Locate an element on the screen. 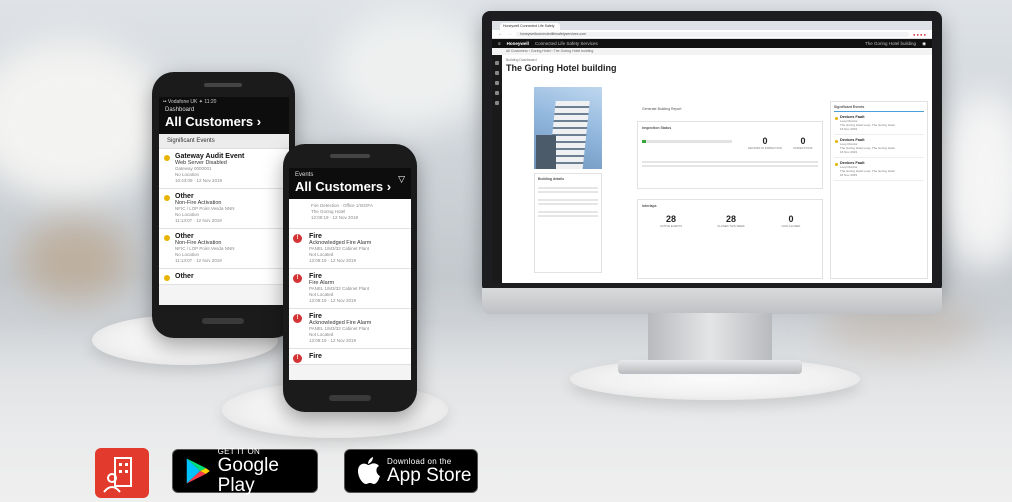 The height and width of the screenshot is (502, 1012). event-item: ! Fire is located at coordinates (350, 357).